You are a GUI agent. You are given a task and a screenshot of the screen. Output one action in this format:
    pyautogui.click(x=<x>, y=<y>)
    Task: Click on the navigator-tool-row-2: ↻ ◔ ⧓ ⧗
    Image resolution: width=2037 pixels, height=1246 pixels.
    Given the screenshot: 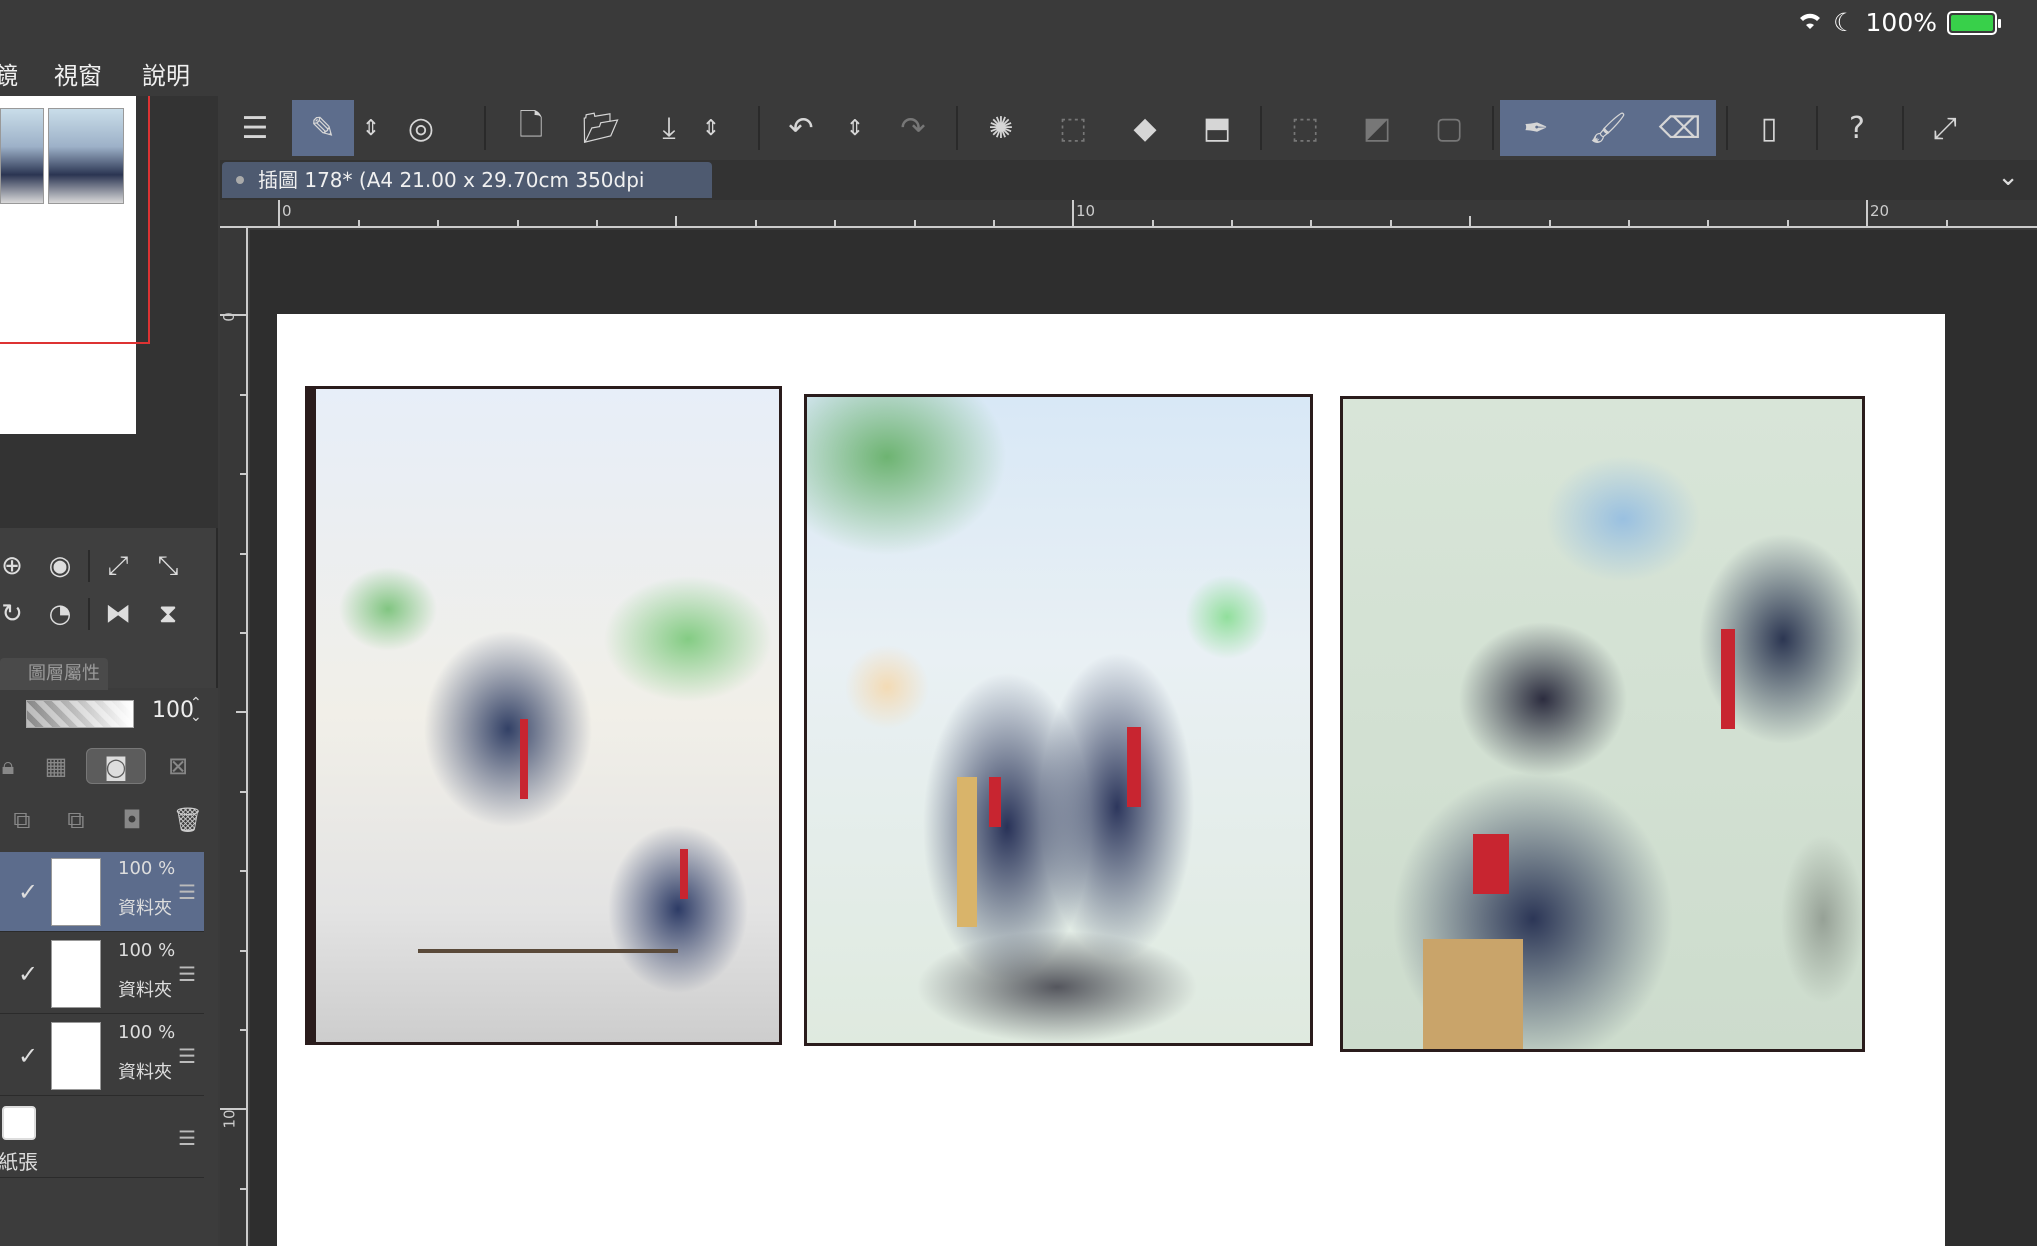 What is the action you would take?
    pyautogui.click(x=109, y=614)
    